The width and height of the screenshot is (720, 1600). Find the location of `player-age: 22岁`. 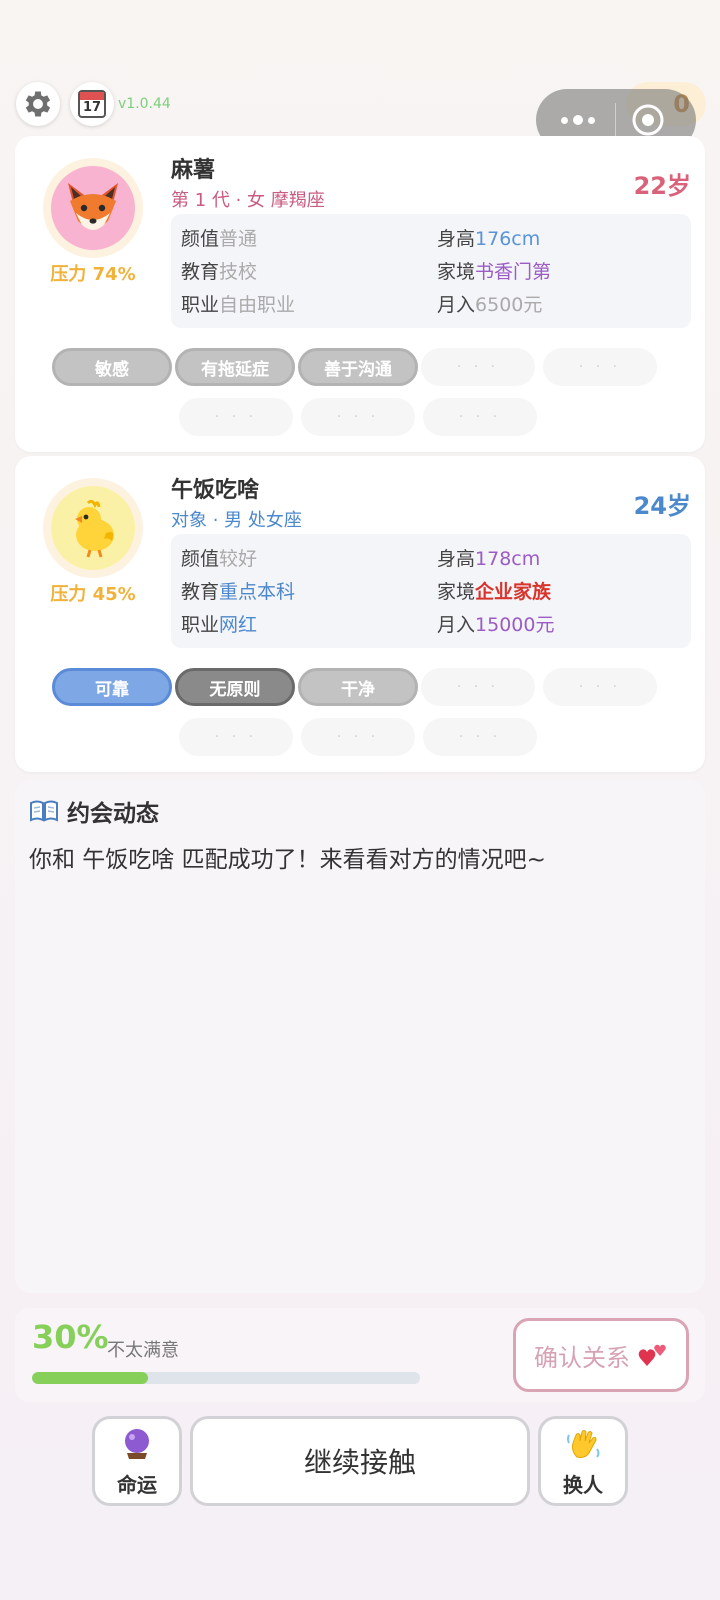

player-age: 22岁 is located at coordinates (662, 186).